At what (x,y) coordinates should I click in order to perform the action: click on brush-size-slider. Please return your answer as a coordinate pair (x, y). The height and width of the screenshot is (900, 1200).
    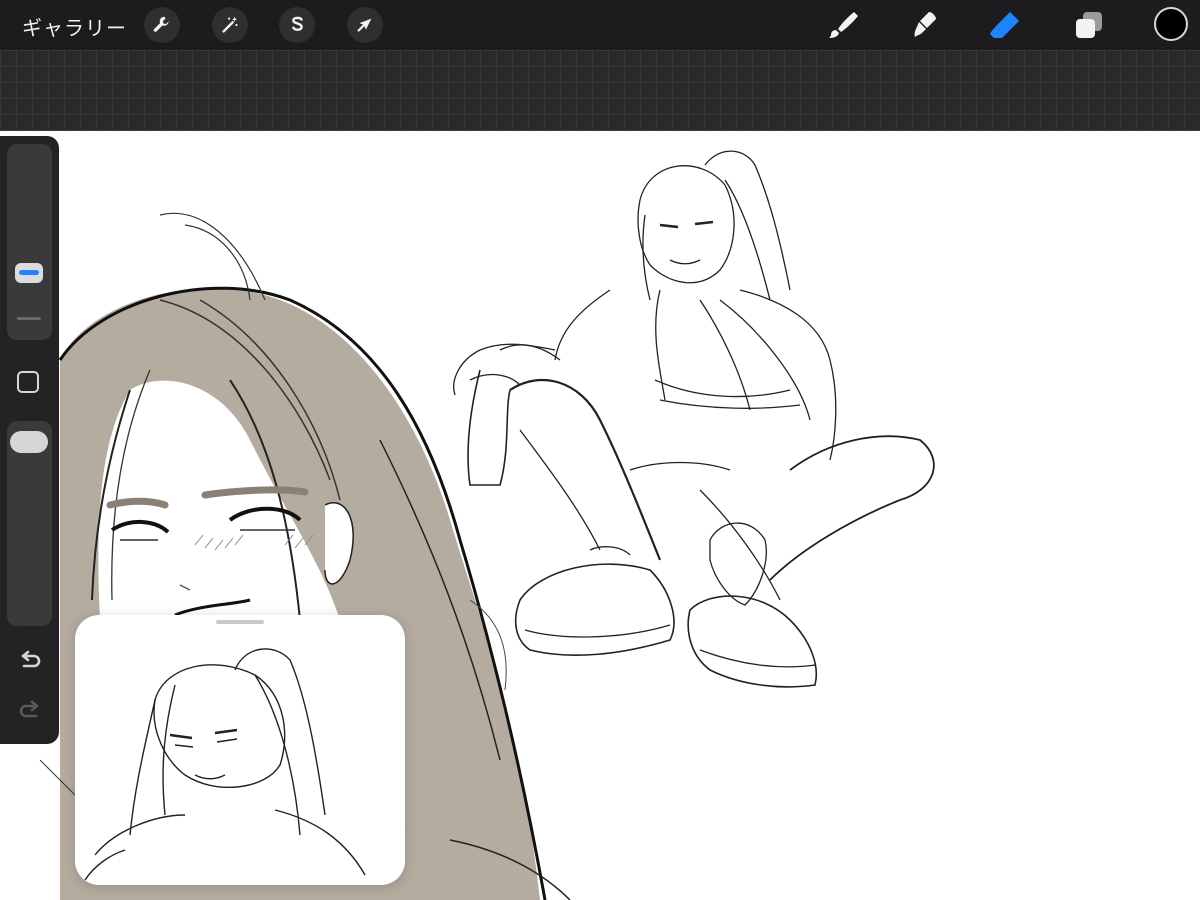
    Looking at the image, I should click on (29, 242).